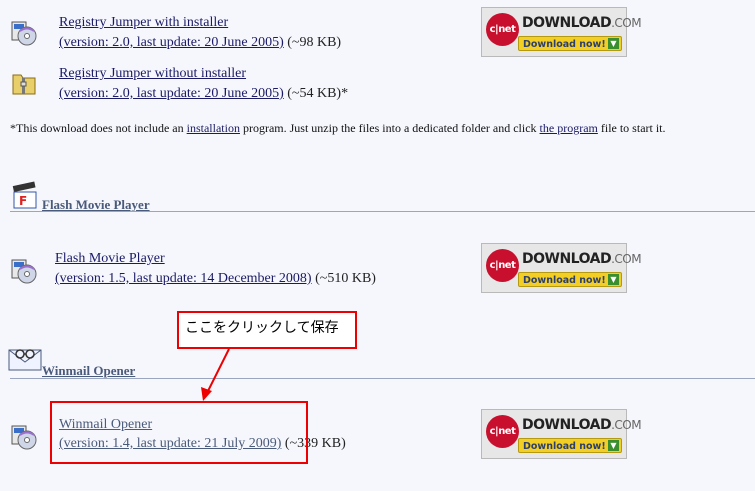  Describe the element at coordinates (316, 93) in the screenshot. I see `item-size: (~54 KB)*` at that location.